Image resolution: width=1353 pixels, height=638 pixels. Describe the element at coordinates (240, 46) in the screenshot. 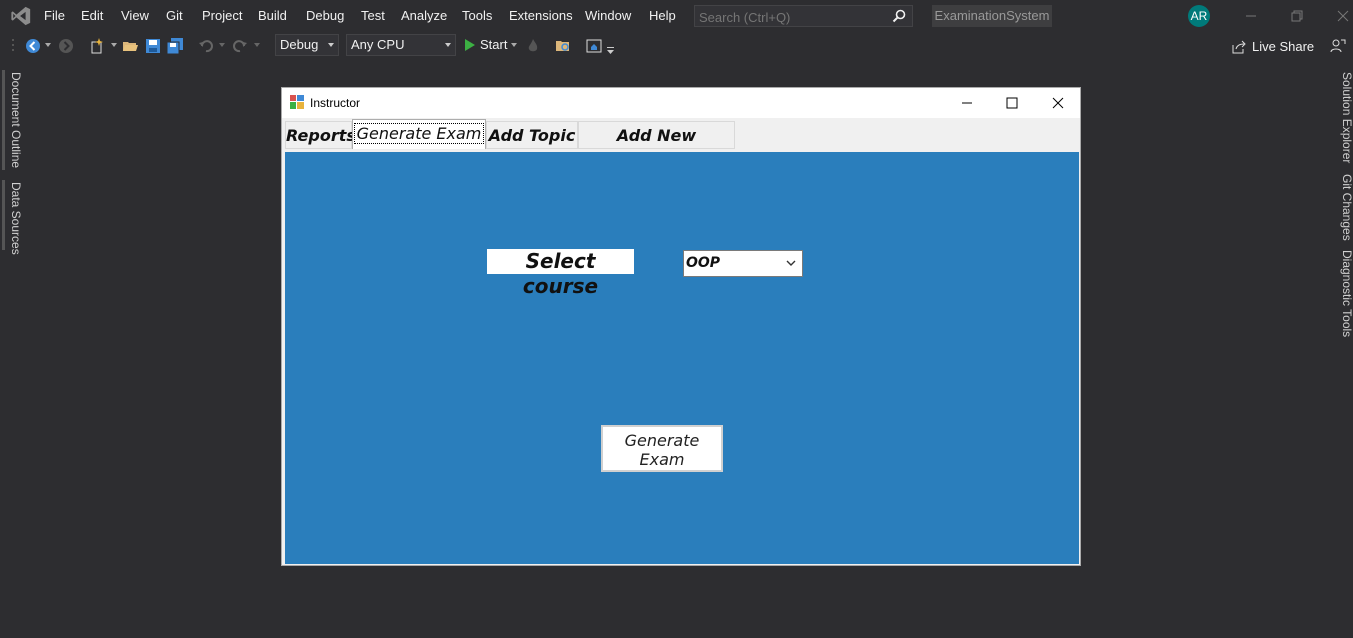

I see `redo-icon` at that location.